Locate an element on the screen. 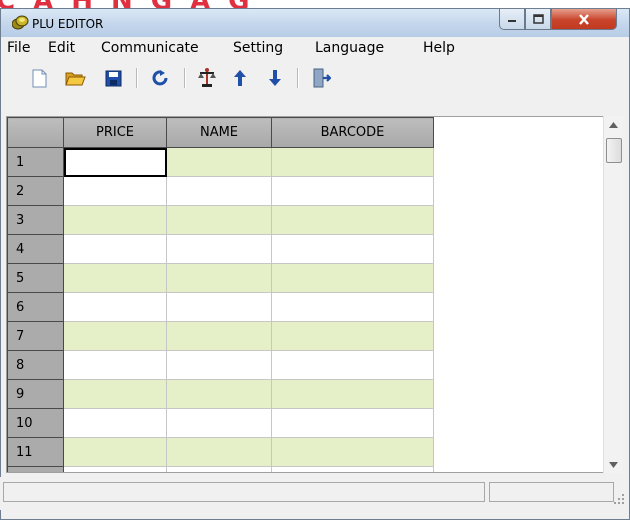 Image resolution: width=630 pixels, height=520 pixels. new-file-icon is located at coordinates (39, 78).